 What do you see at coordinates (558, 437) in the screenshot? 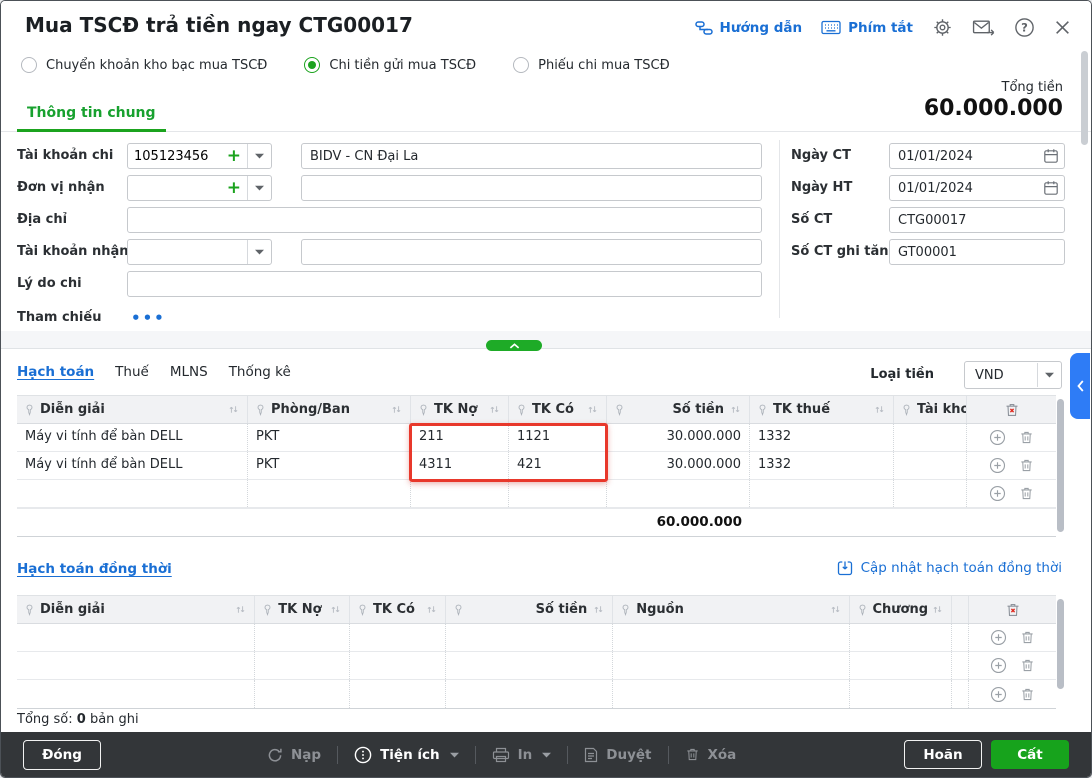
I see `table-cell: 1121` at bounding box center [558, 437].